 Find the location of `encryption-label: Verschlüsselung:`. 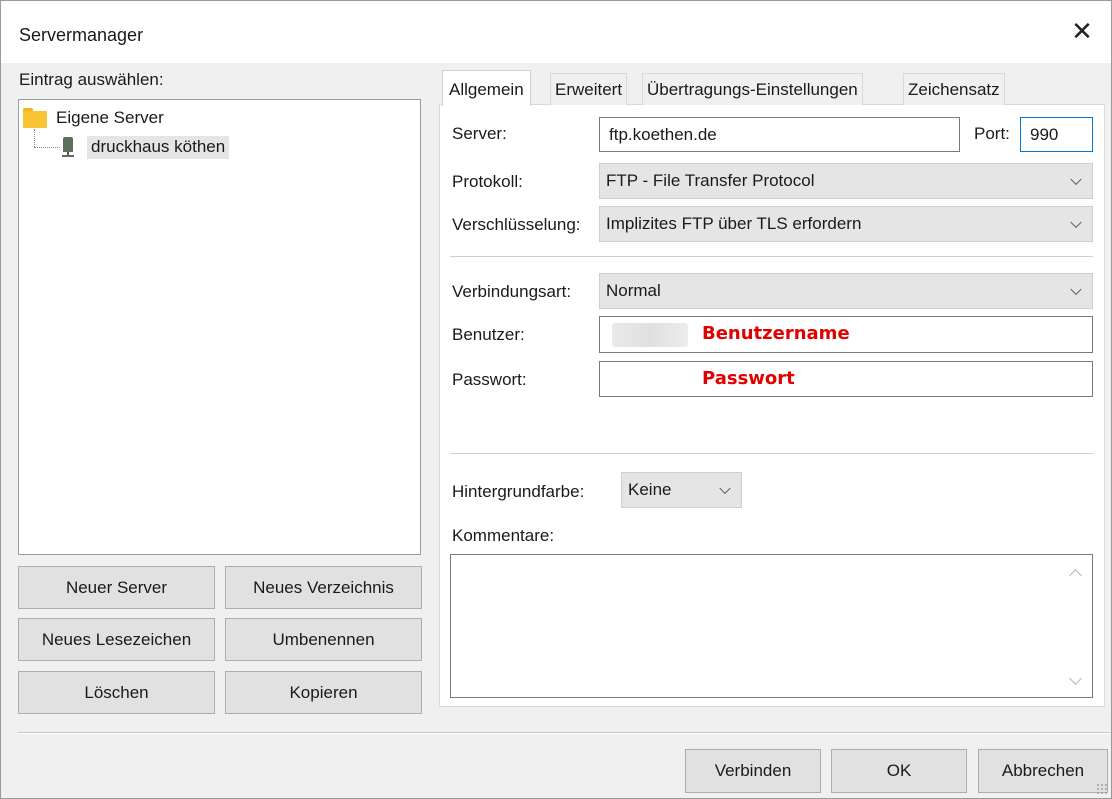

encryption-label: Verschlüsselung: is located at coordinates (516, 224).